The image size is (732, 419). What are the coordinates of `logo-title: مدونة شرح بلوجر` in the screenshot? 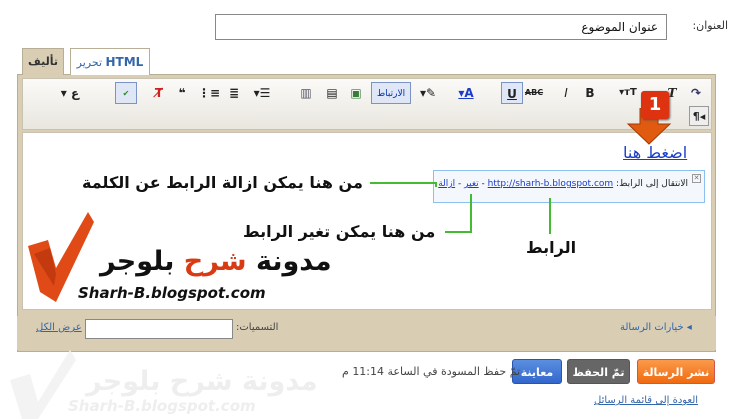 It's located at (216, 261).